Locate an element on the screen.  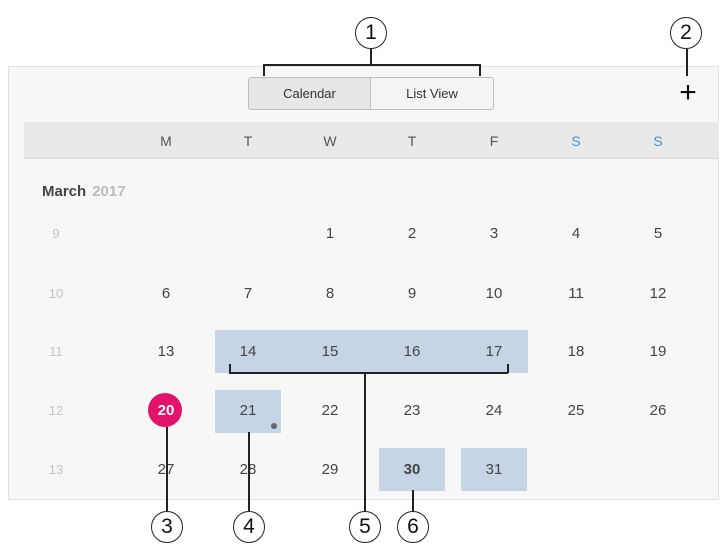
calendar-day: 12 is located at coordinates (658, 293).